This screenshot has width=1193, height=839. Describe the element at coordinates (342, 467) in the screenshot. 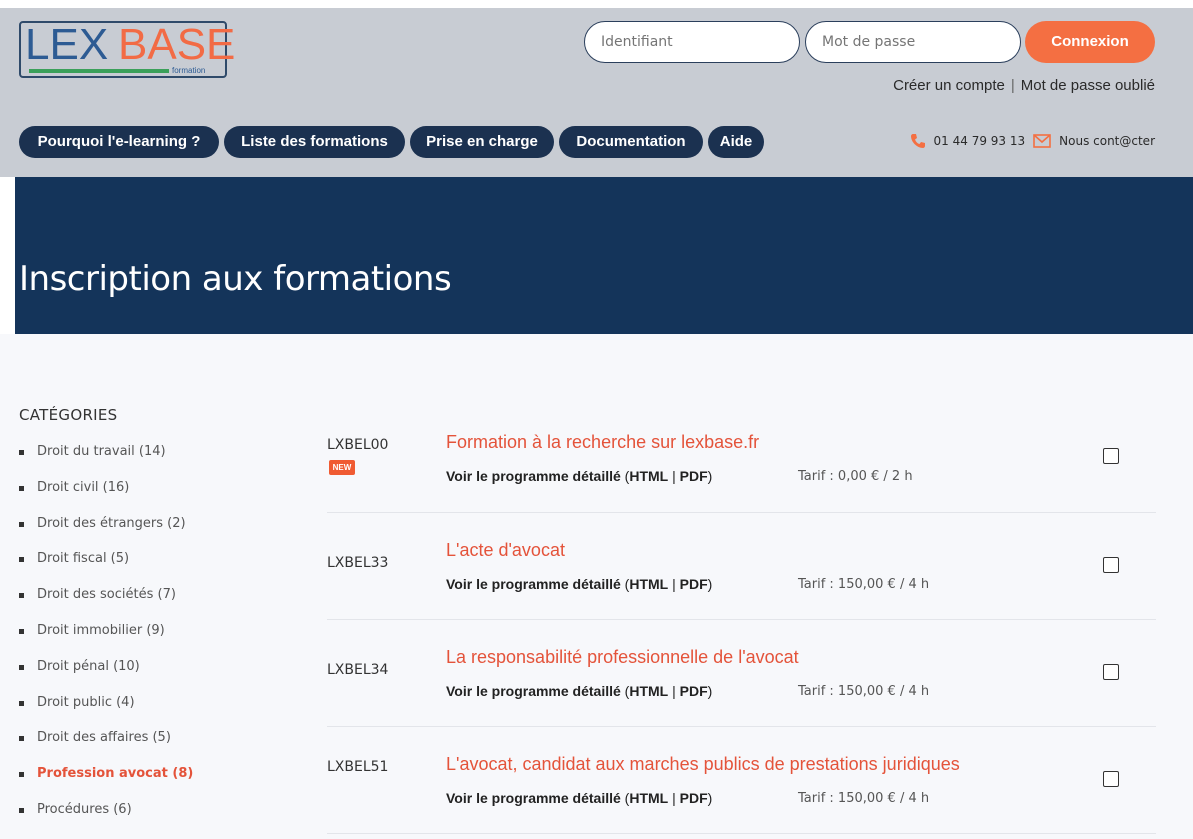

I see `new-badge: NEW` at that location.